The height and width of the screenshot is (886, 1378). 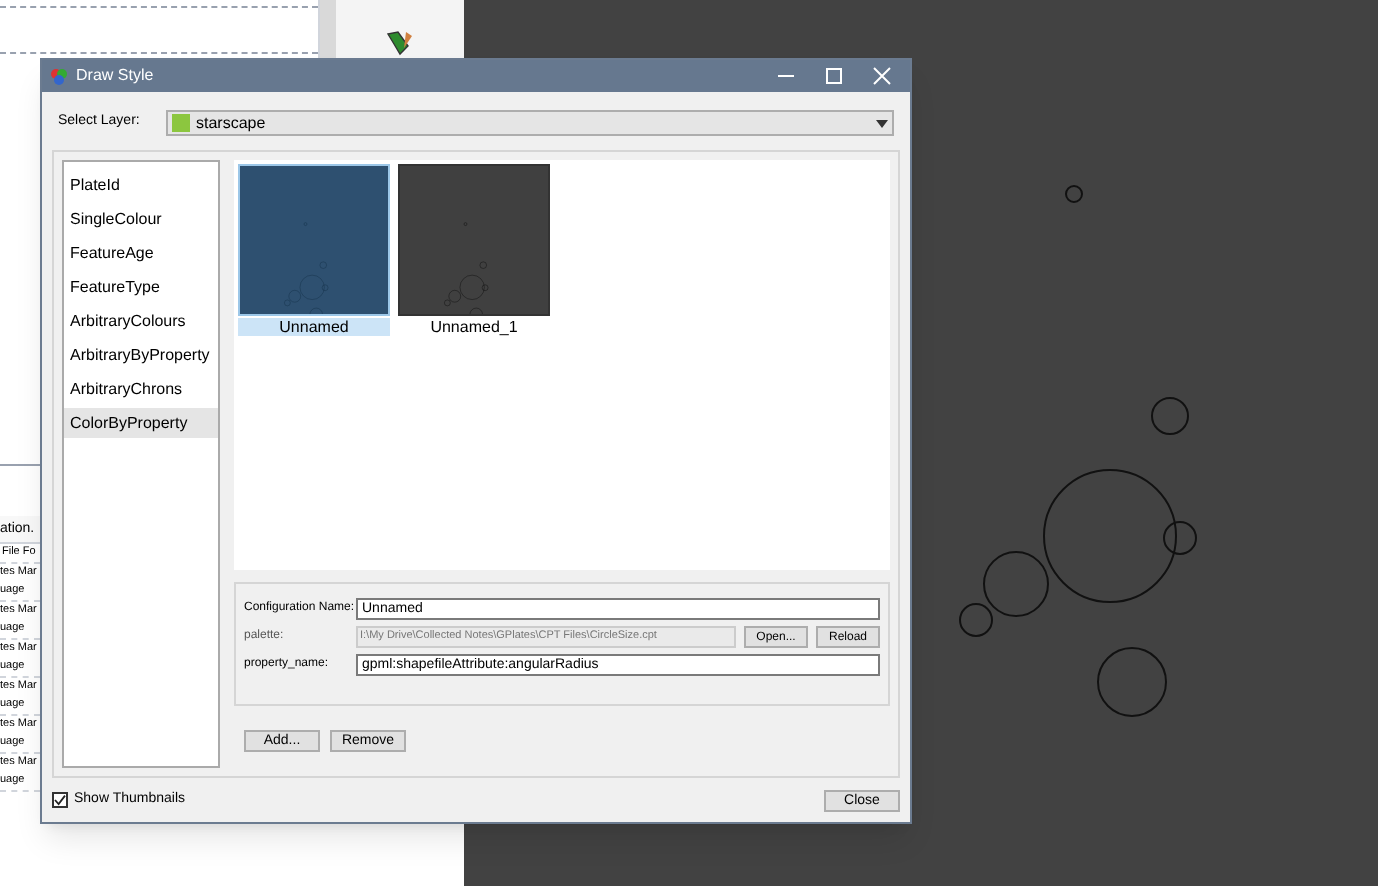 What do you see at coordinates (141, 321) in the screenshot?
I see `style-item: ArbitraryColours` at bounding box center [141, 321].